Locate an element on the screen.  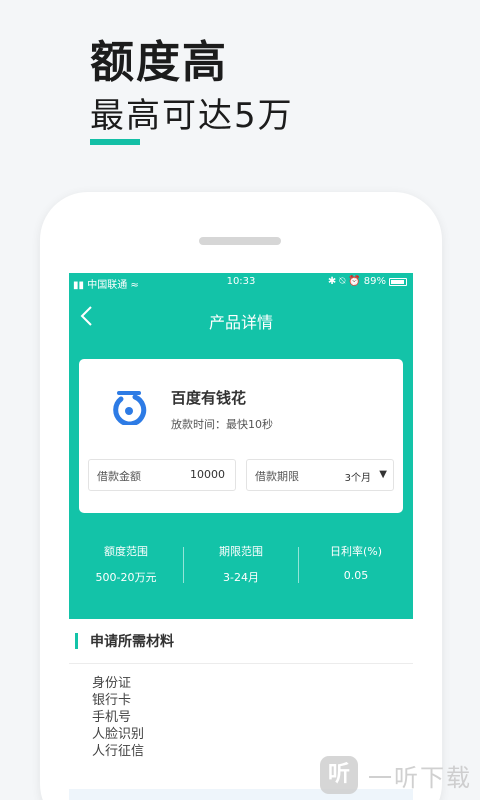
list-item: 身份证 is located at coordinates (112, 683).